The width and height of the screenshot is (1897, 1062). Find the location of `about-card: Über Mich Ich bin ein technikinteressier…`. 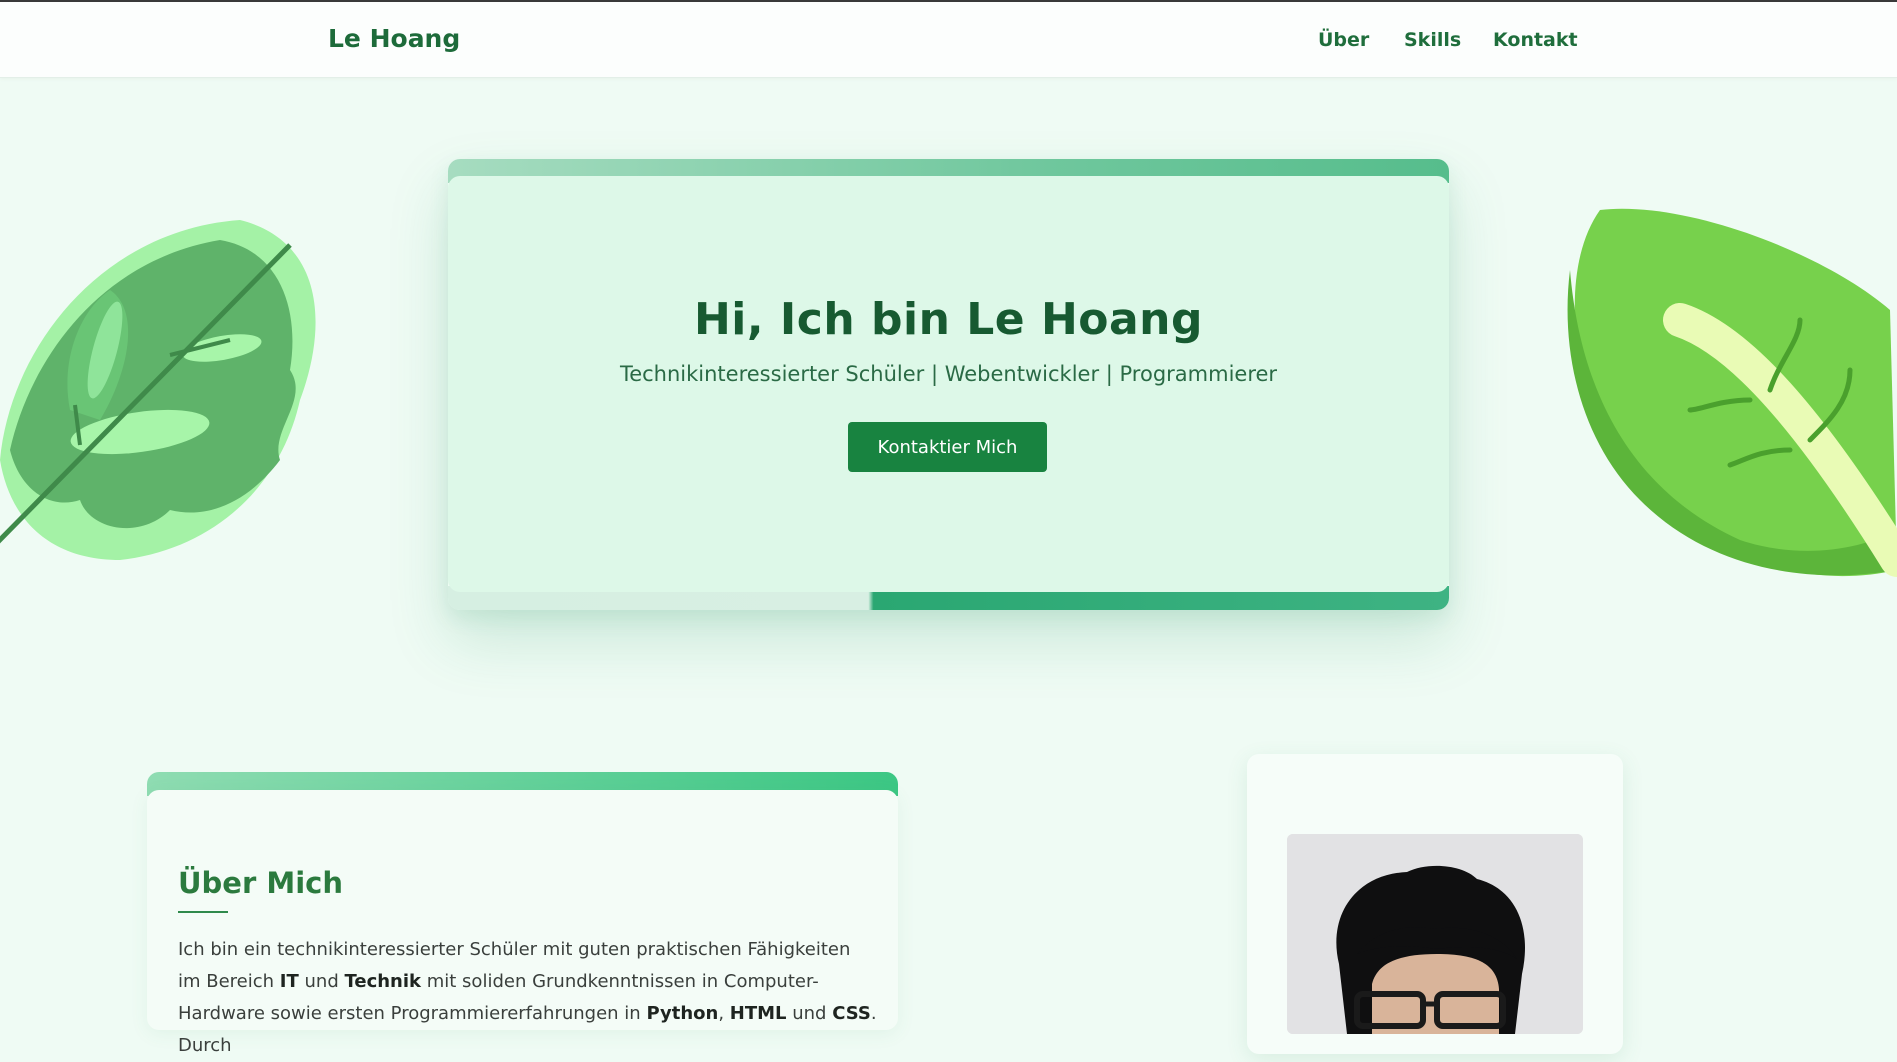

about-card: Über Mich Ich bin ein technikinteressier… is located at coordinates (522, 923).